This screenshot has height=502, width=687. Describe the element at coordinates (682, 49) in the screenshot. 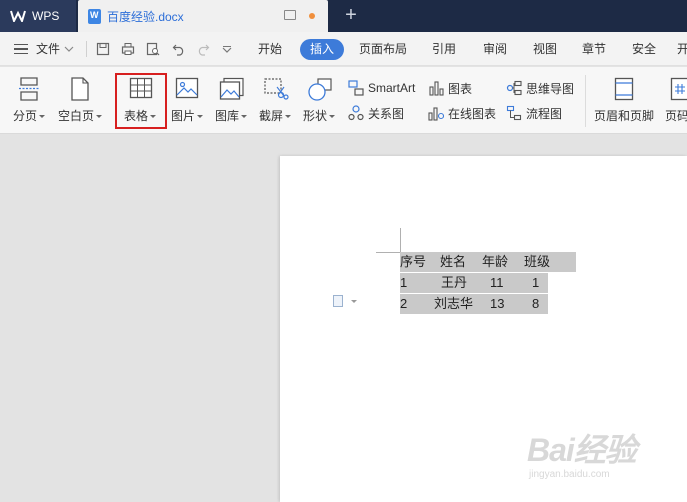

I see `tab-more: 开` at that location.